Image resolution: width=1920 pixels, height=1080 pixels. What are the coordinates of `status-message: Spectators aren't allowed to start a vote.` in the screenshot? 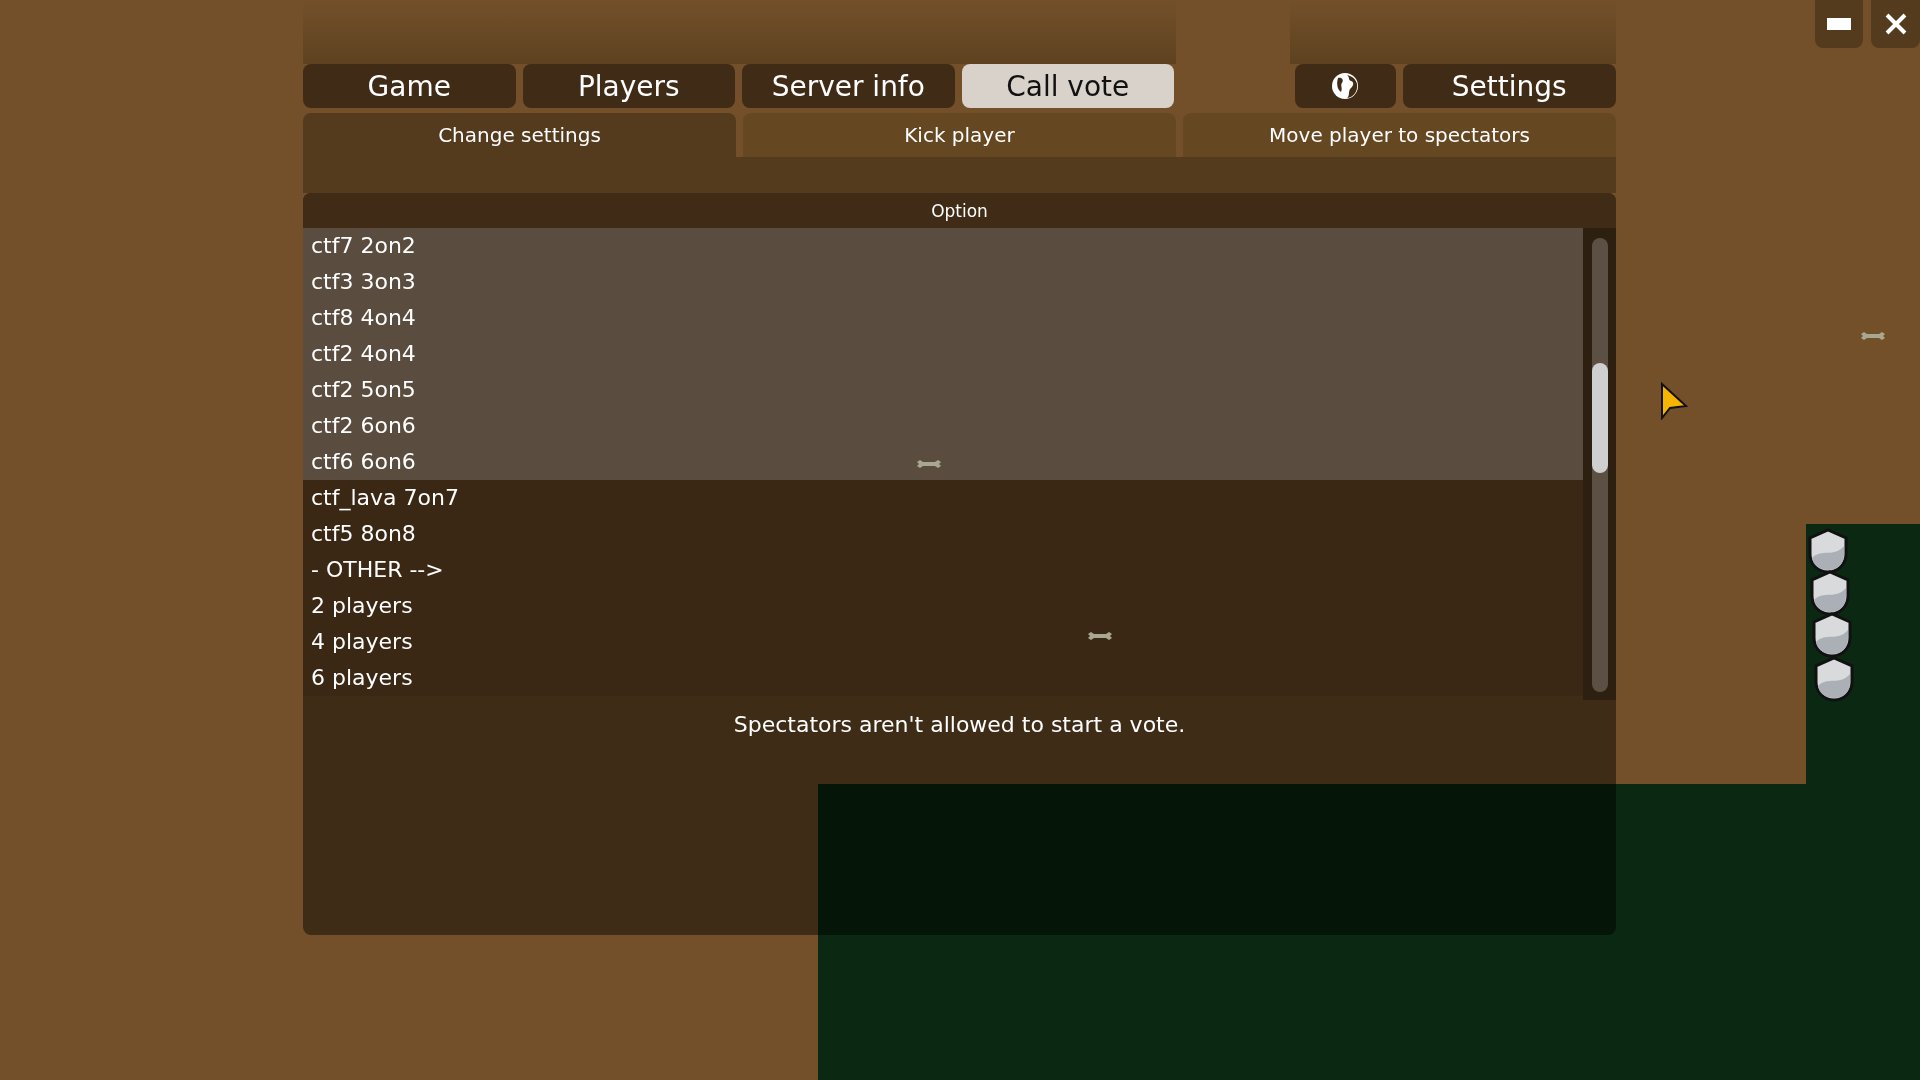 It's located at (959, 725).